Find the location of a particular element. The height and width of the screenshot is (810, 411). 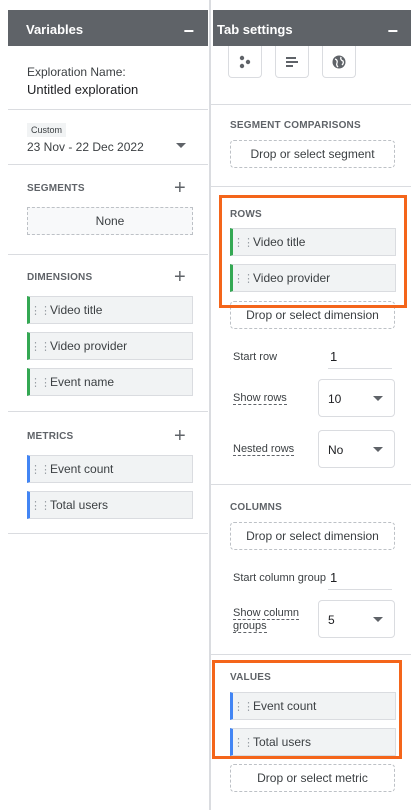

variables-title: Variables is located at coordinates (55, 29).